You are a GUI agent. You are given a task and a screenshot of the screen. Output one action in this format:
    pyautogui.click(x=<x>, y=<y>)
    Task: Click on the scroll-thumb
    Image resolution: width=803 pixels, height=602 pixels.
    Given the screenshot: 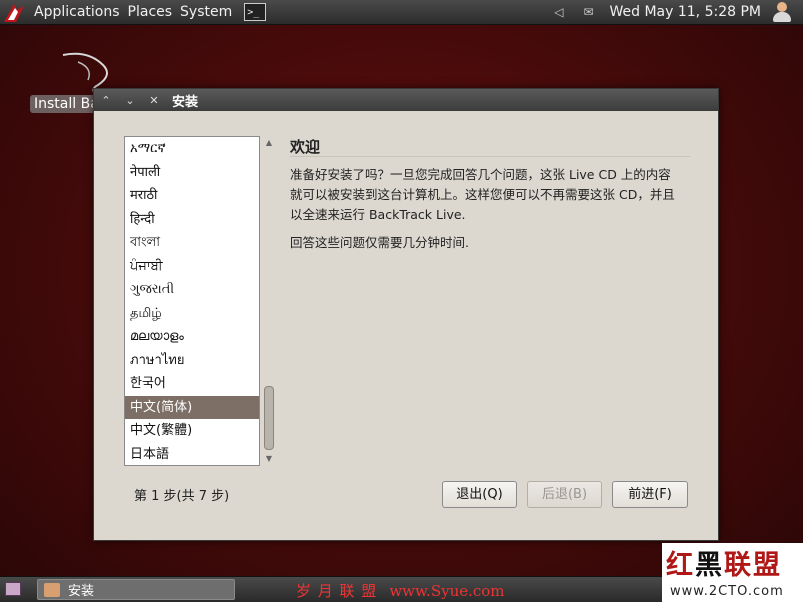 What is the action you would take?
    pyautogui.click(x=269, y=418)
    